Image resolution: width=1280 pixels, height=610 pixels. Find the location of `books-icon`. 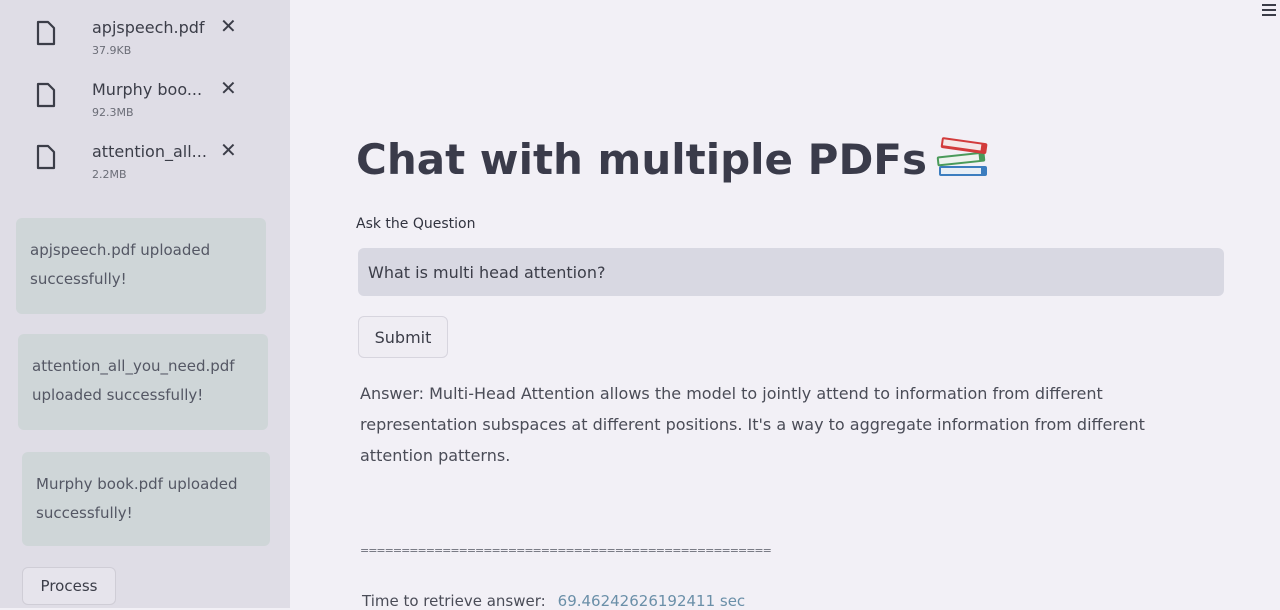

books-icon is located at coordinates (962, 156).